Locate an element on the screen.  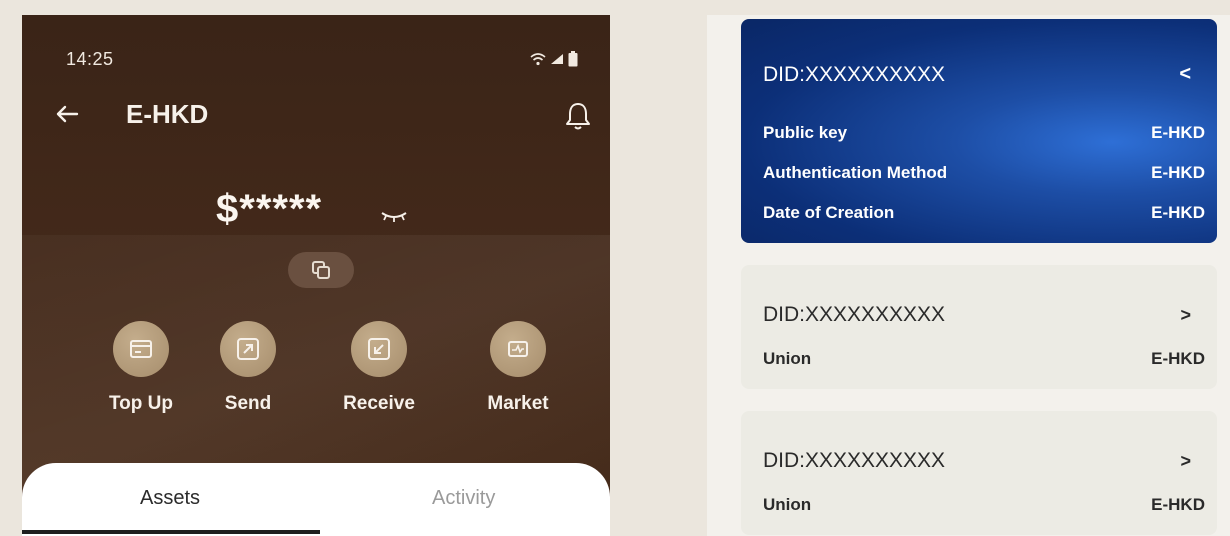
copy-icon is located at coordinates (321, 270).